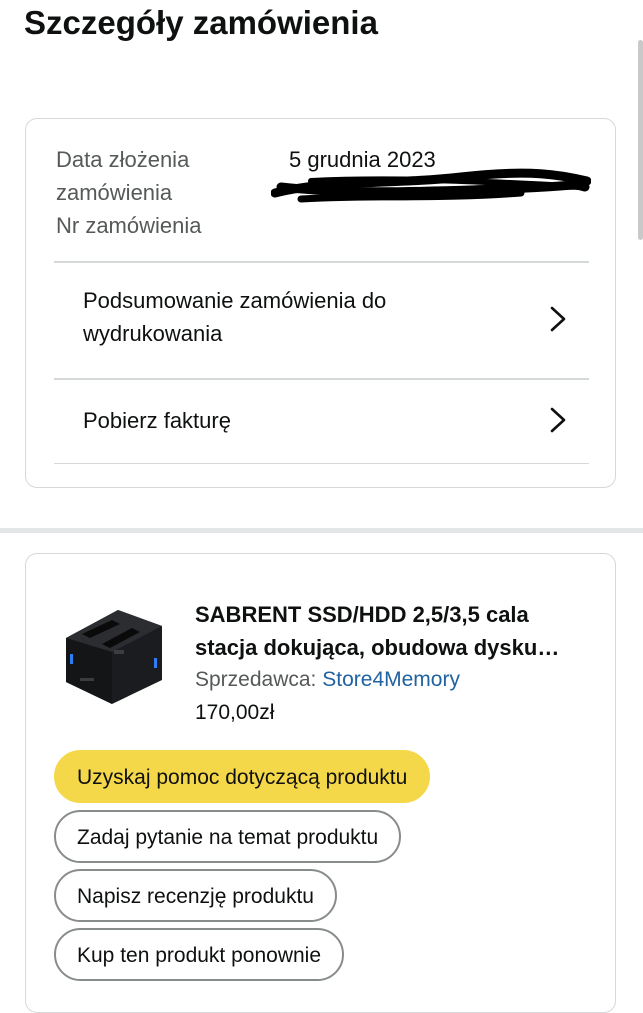 This screenshot has height=1013, width=643. Describe the element at coordinates (201, 22) in the screenshot. I see `page-title: Szczegóły zamówienia` at that location.